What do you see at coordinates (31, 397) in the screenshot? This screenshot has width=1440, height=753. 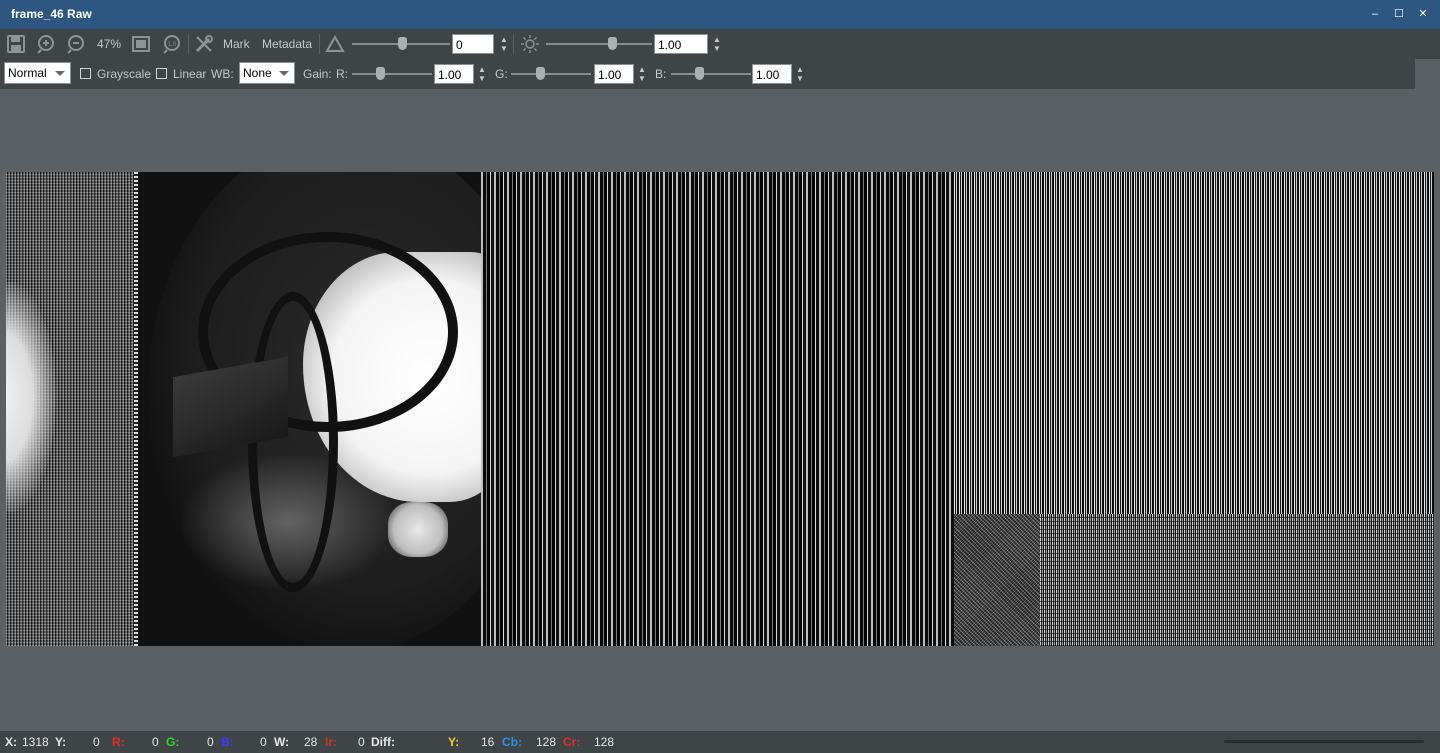 I see `image-bright-blob` at bounding box center [31, 397].